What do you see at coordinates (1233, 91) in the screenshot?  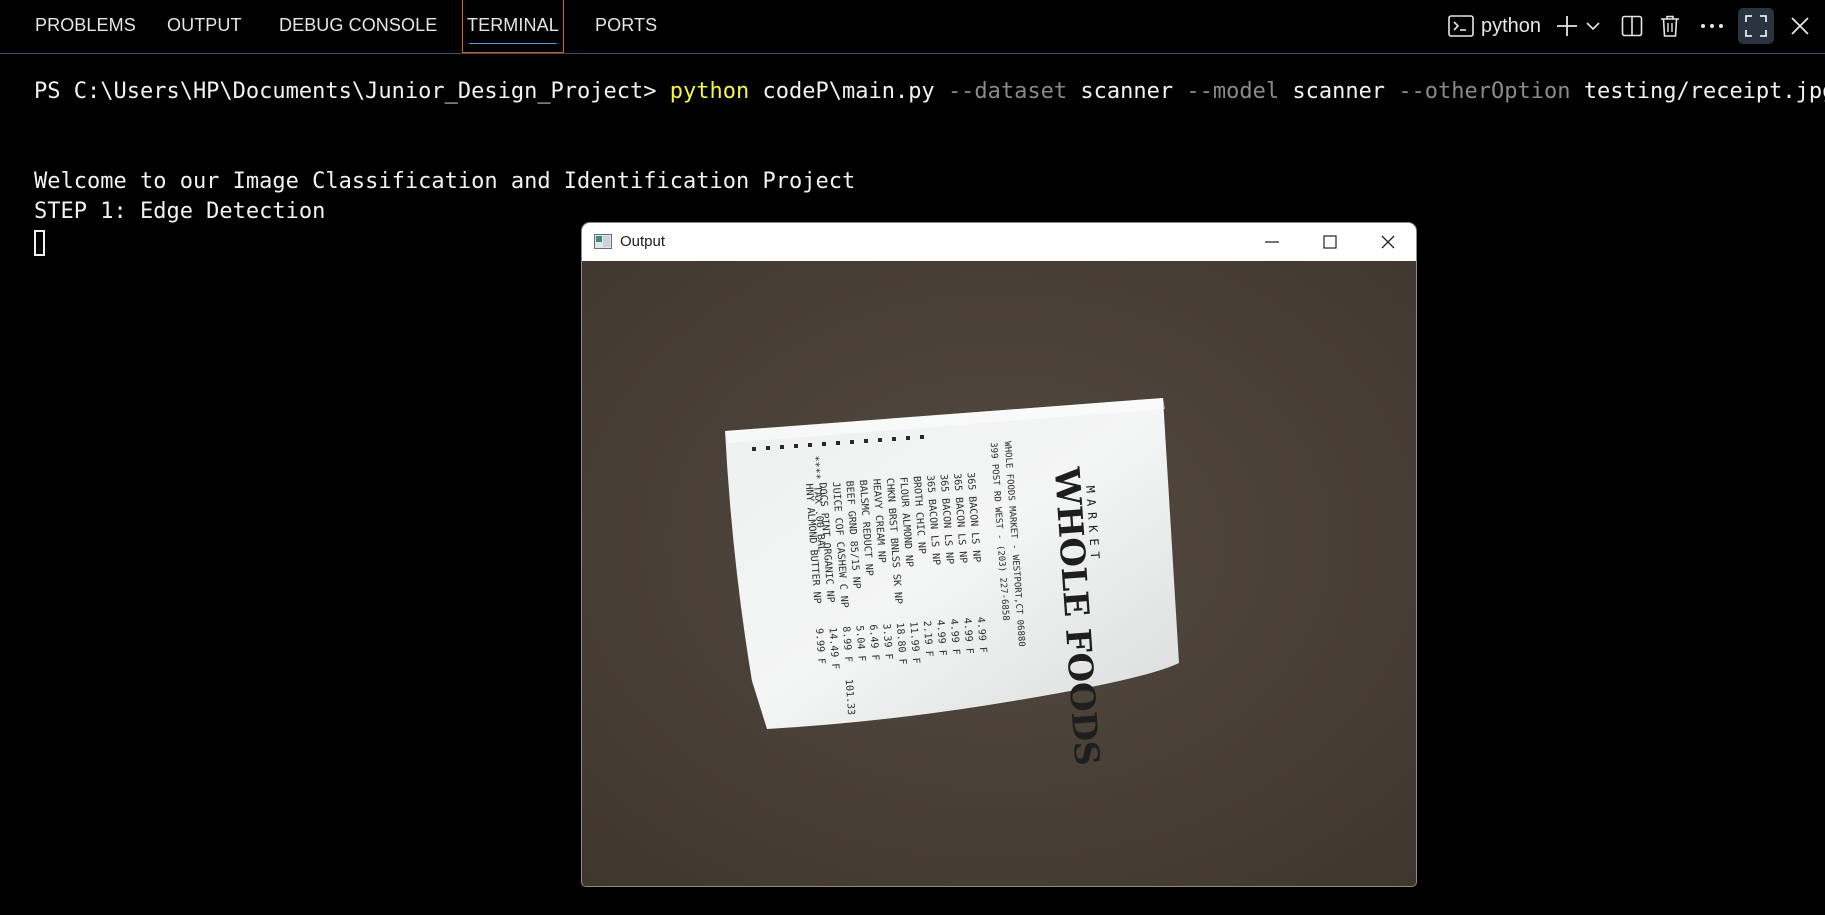 I see `option-model: --model` at bounding box center [1233, 91].